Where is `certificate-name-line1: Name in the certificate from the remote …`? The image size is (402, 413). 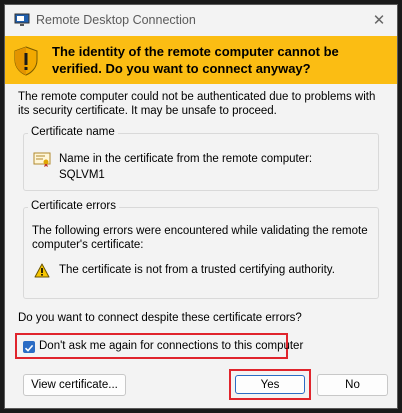 certificate-name-line1: Name in the certificate from the remote … is located at coordinates (186, 159).